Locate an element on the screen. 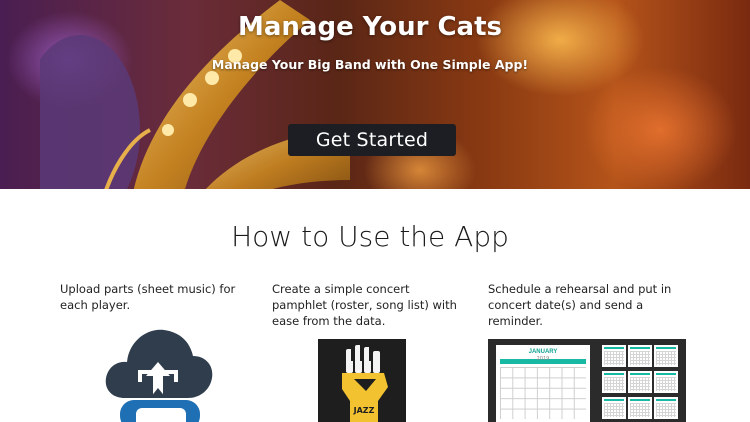 The width and height of the screenshot is (750, 422). hero-title: Manage Your Cats is located at coordinates (370, 27).